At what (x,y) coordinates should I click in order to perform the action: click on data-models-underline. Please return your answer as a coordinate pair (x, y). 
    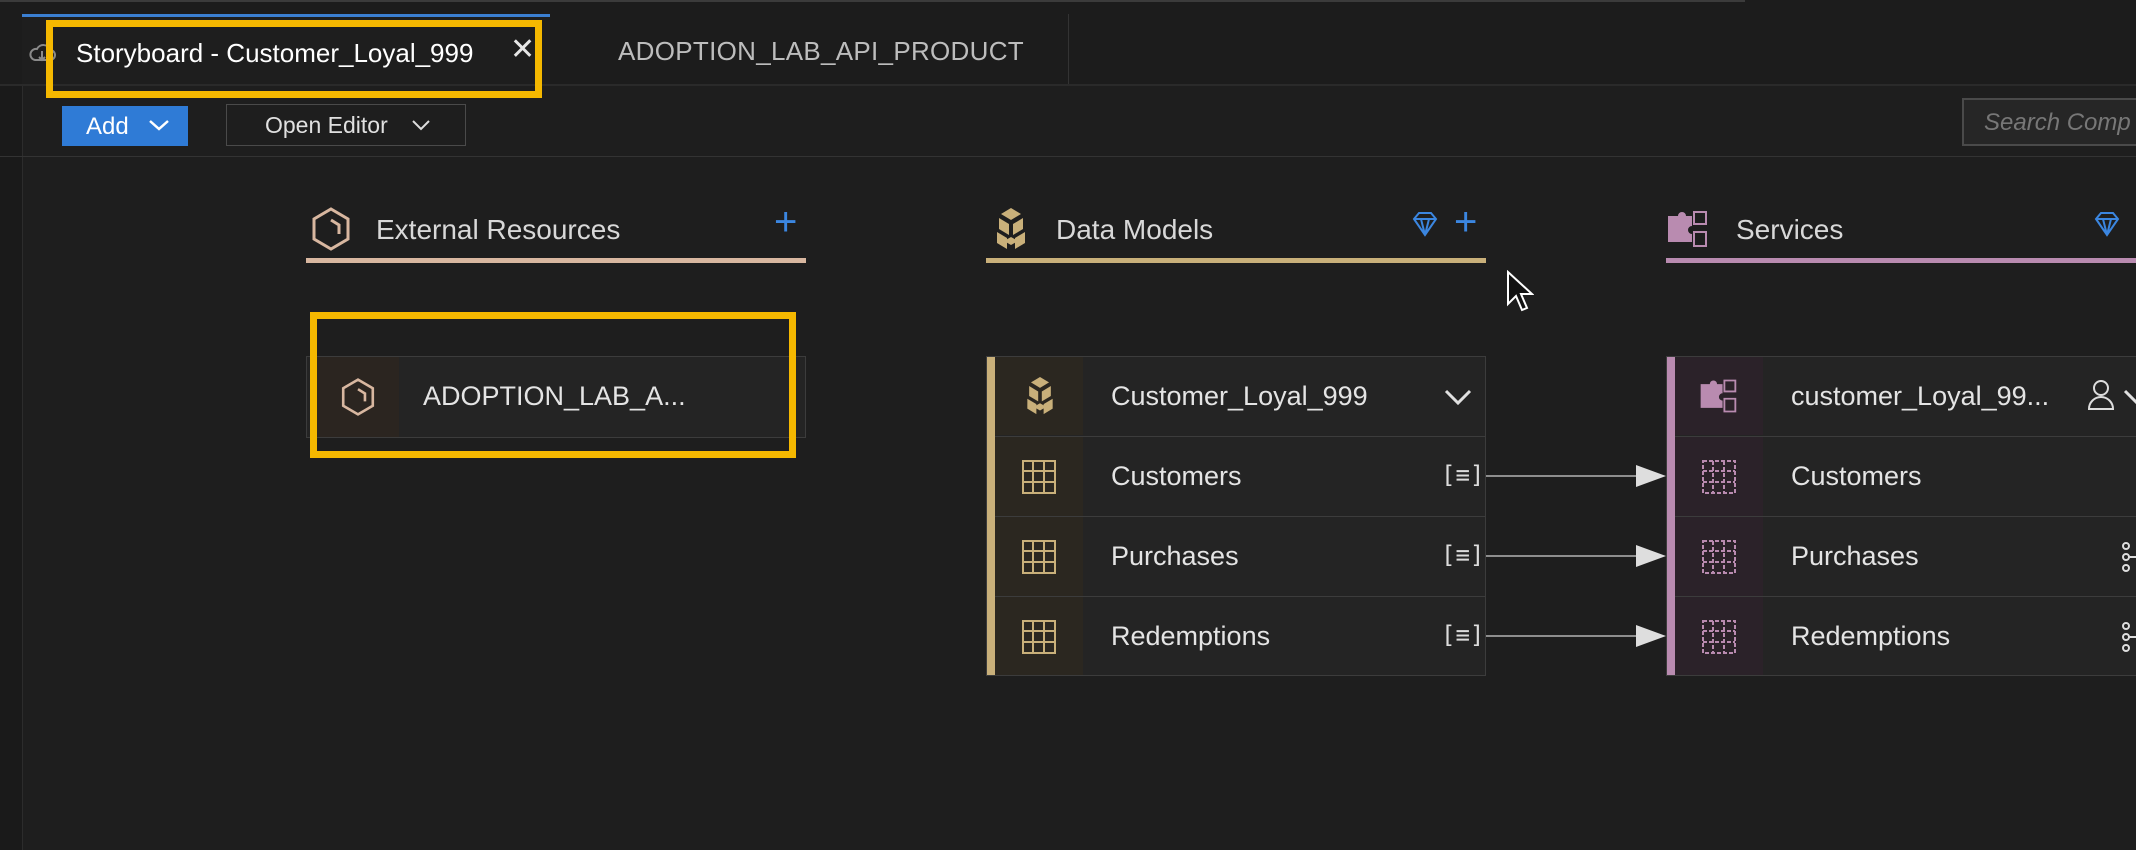
    Looking at the image, I should click on (1236, 260).